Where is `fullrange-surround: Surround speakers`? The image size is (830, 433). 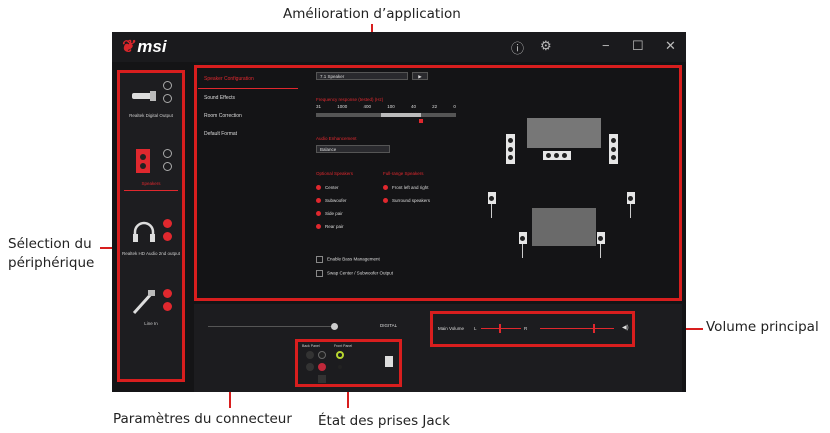 fullrange-surround: Surround speakers is located at coordinates (406, 201).